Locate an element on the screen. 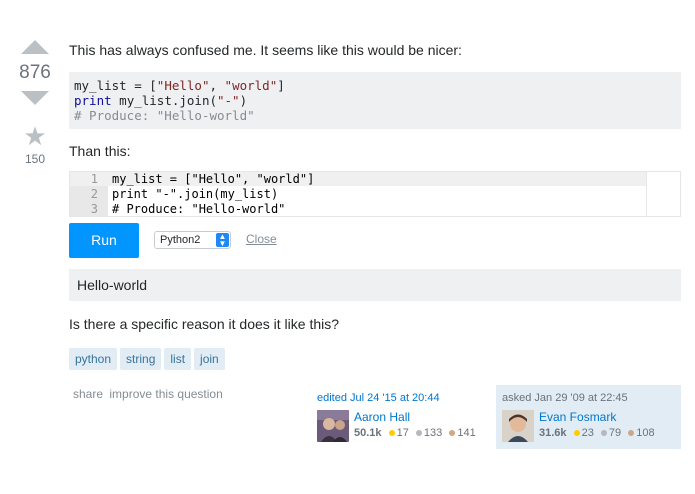  run-toolbar: Run Python2 ▲ ▼ Close is located at coordinates (375, 241).